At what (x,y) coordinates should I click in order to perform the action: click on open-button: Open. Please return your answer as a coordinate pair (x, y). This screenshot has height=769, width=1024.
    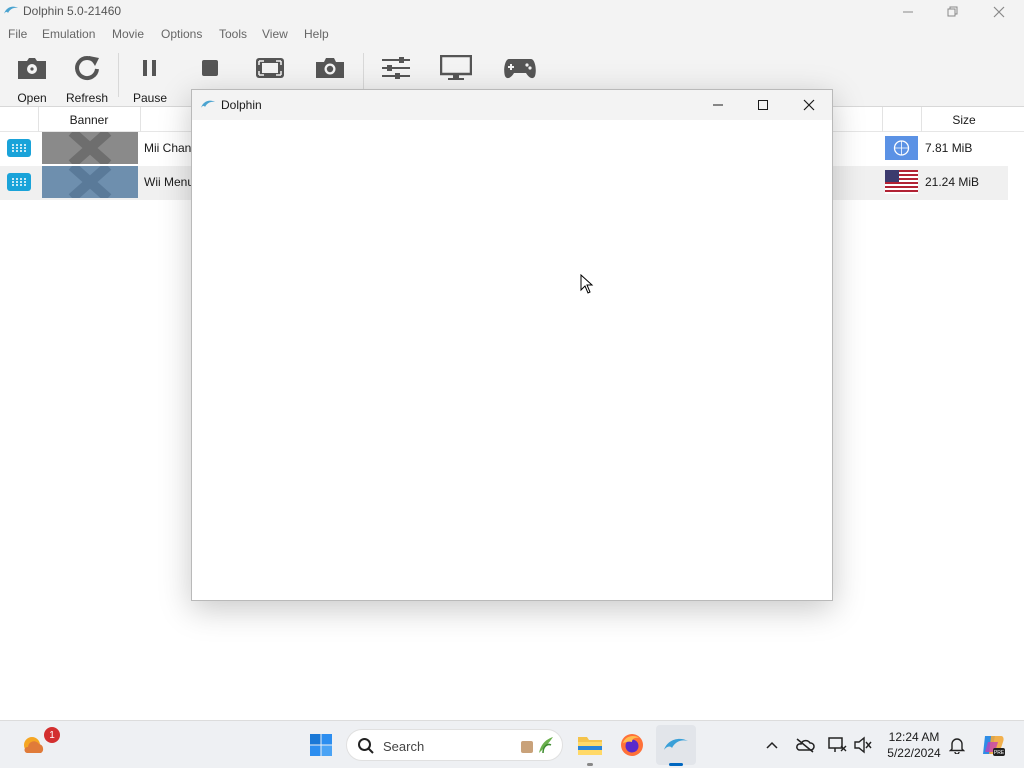
    Looking at the image, I should click on (32, 76).